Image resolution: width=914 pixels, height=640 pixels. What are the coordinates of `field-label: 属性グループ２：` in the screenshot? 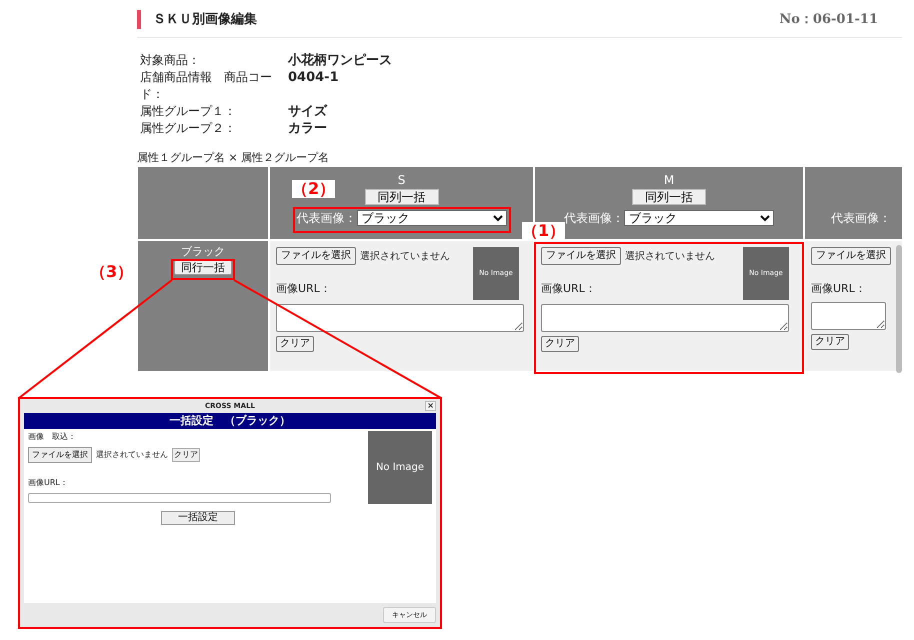 It's located at (188, 128).